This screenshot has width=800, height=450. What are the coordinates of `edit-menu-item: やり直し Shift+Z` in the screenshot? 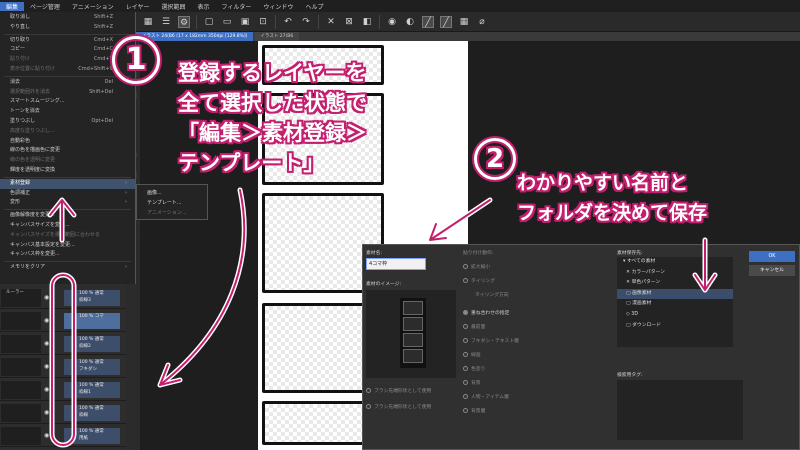 It's located at (67, 28).